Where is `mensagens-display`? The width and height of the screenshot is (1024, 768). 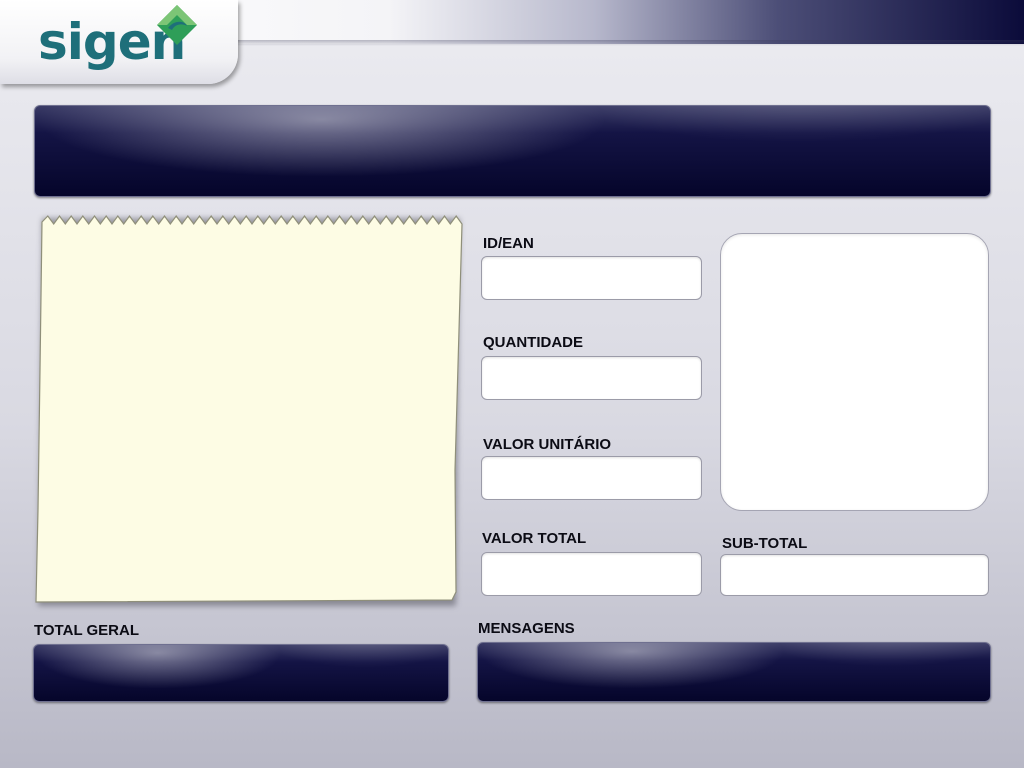 mensagens-display is located at coordinates (734, 672).